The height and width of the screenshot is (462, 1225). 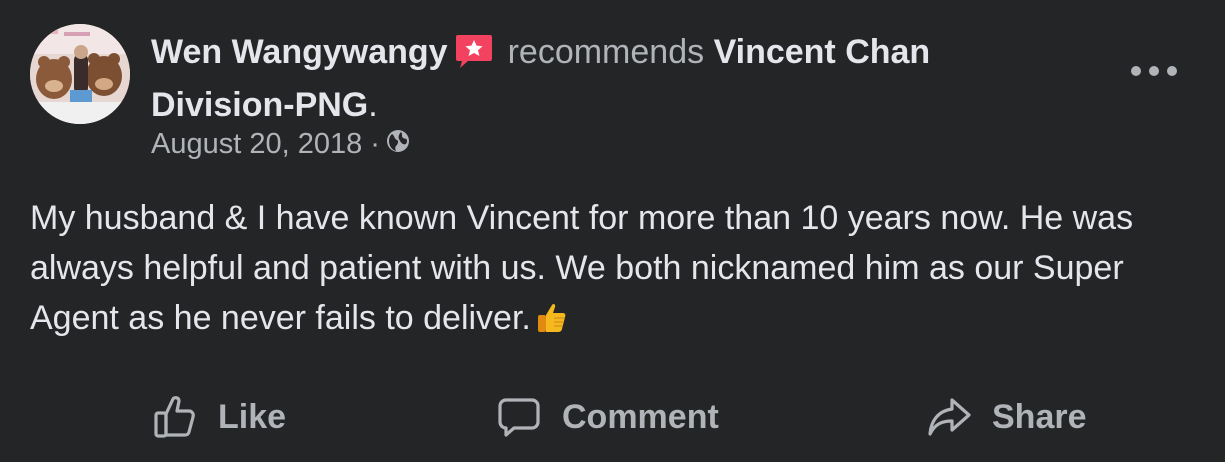 I want to click on recommend-star-icon, so click(x=474, y=57).